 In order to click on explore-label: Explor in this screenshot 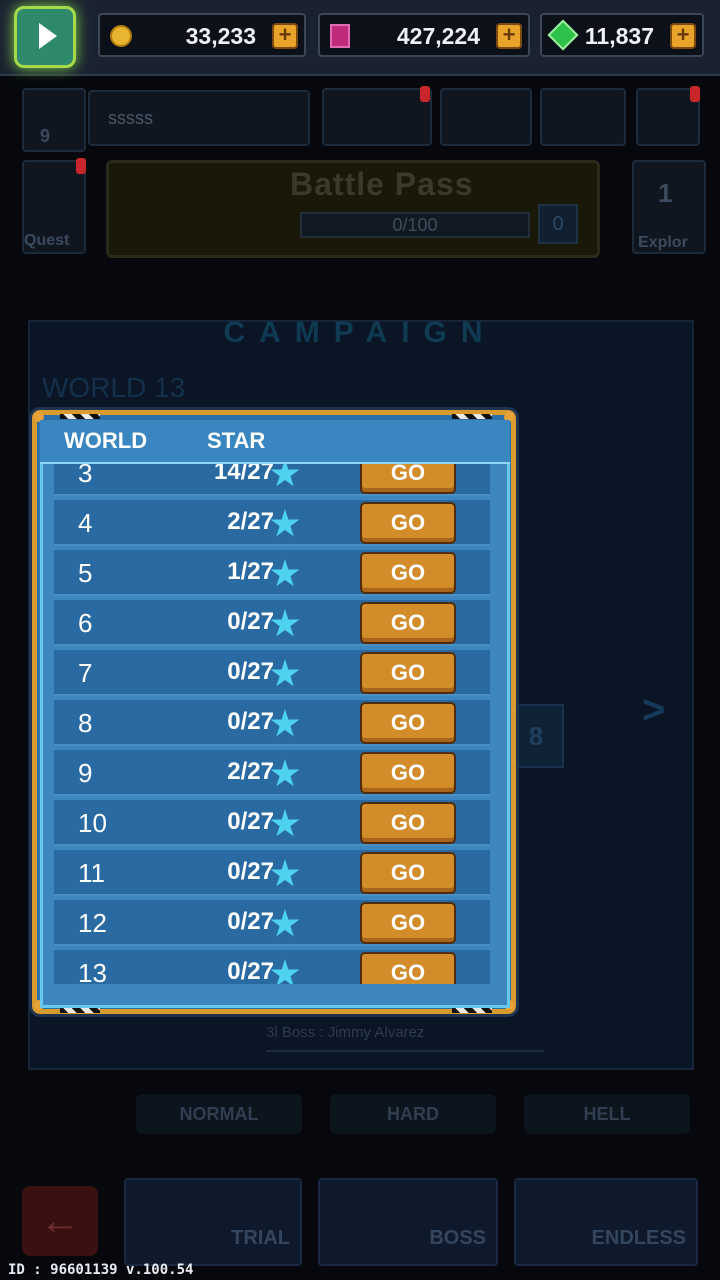, I will do `click(663, 242)`.